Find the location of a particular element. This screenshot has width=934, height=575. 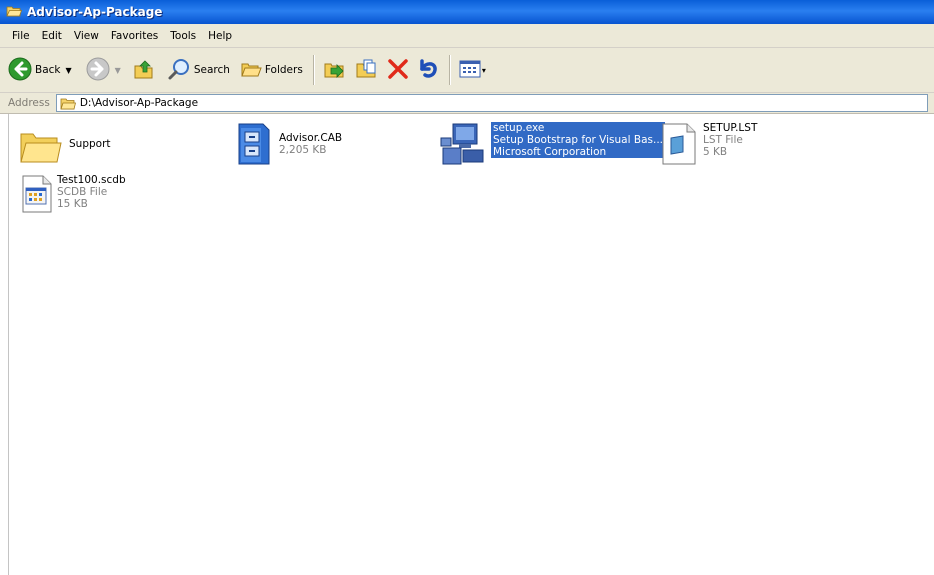

copy-to-button is located at coordinates (367, 70).